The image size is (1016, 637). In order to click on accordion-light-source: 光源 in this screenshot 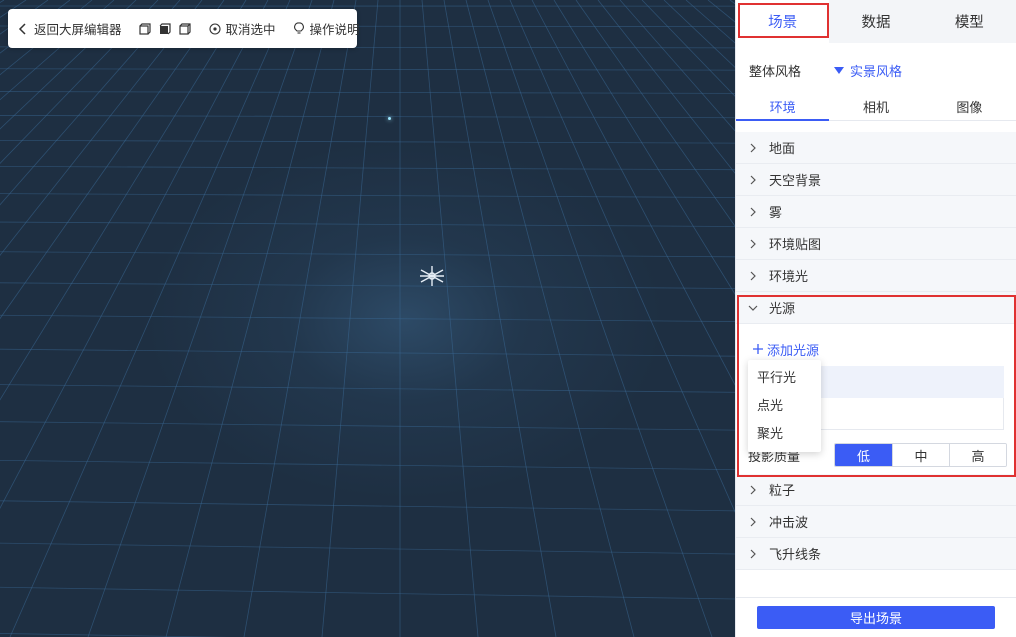, I will do `click(876, 308)`.